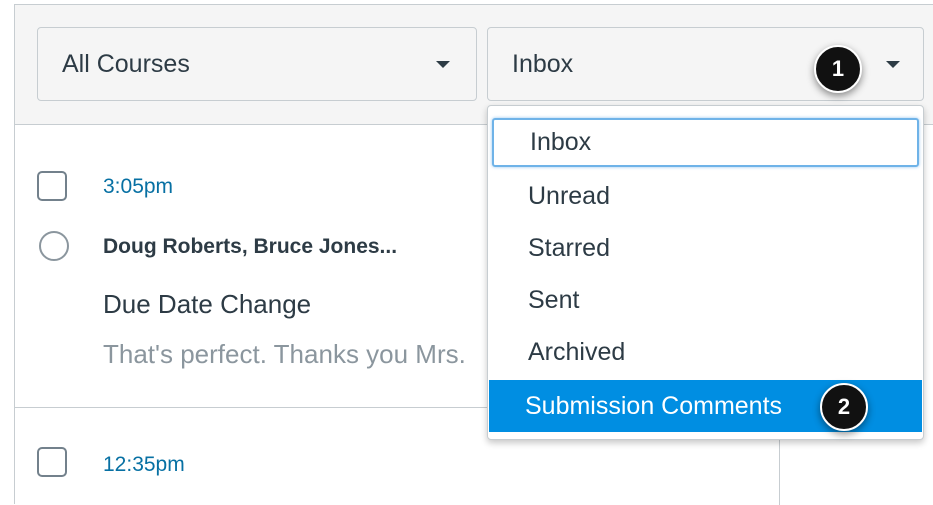  What do you see at coordinates (288, 354) in the screenshot?
I see `message-preview: That's perfect. Thanks you Mrs. Jones` at bounding box center [288, 354].